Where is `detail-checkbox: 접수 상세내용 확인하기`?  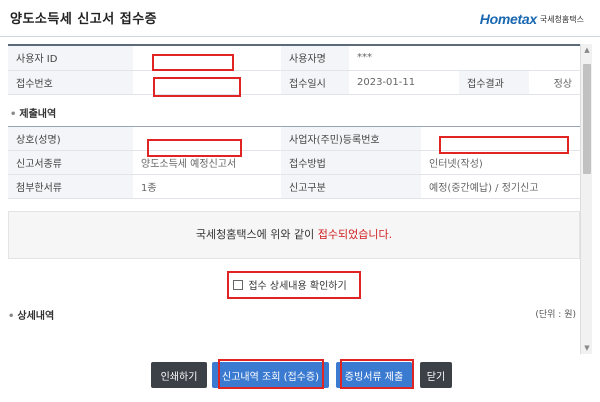
detail-checkbox: 접수 상세내용 확인하기 is located at coordinates (294, 284).